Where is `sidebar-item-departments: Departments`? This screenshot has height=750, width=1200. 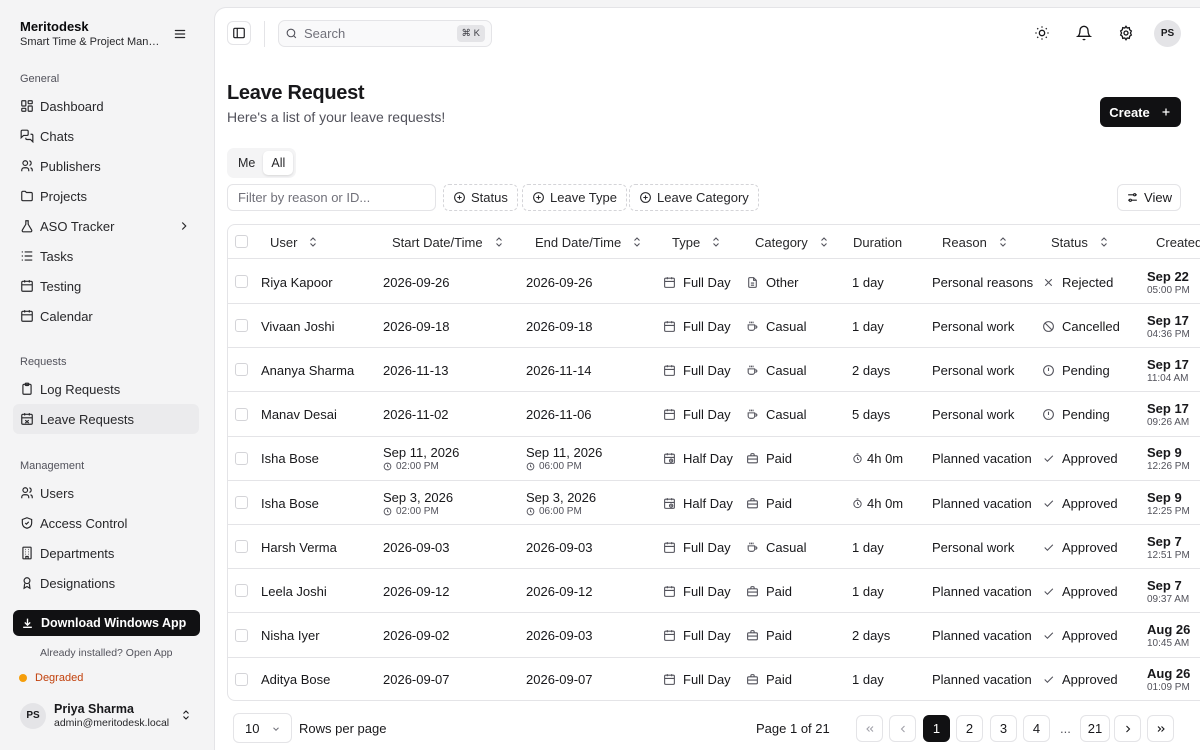
sidebar-item-departments: Departments is located at coordinates (106, 553).